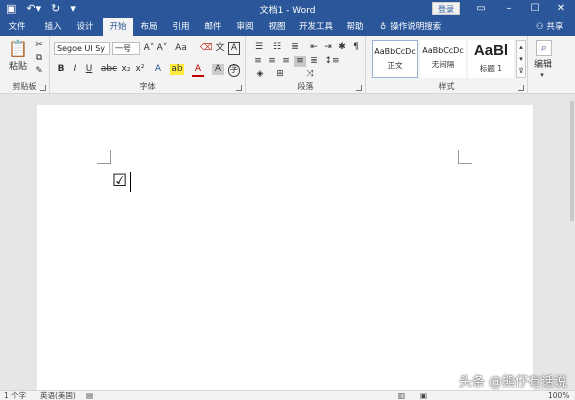 Image resolution: width=575 pixels, height=400 pixels. What do you see at coordinates (118, 27) in the screenshot?
I see `tab-home: 开始` at bounding box center [118, 27].